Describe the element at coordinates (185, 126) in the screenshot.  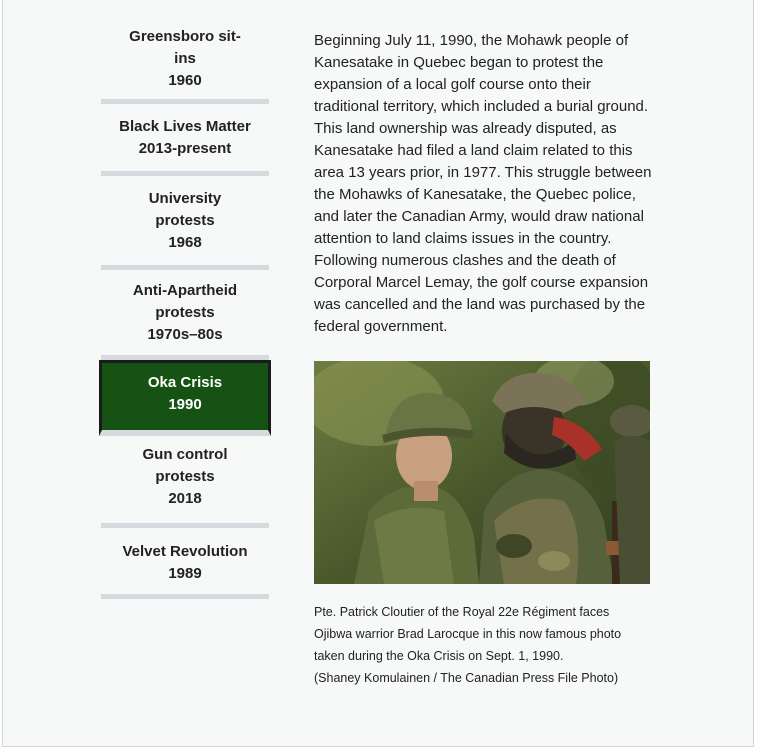
I see `tab-title: Black Lives Matter` at that location.